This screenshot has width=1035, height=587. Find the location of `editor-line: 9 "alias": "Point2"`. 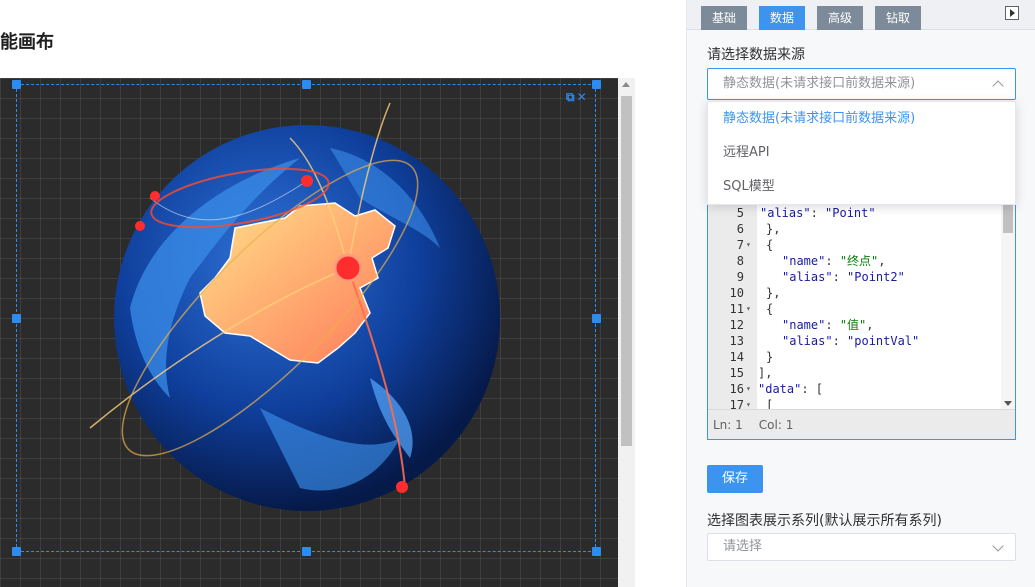

editor-line: 9 "alias": "Point2" is located at coordinates (820, 277).